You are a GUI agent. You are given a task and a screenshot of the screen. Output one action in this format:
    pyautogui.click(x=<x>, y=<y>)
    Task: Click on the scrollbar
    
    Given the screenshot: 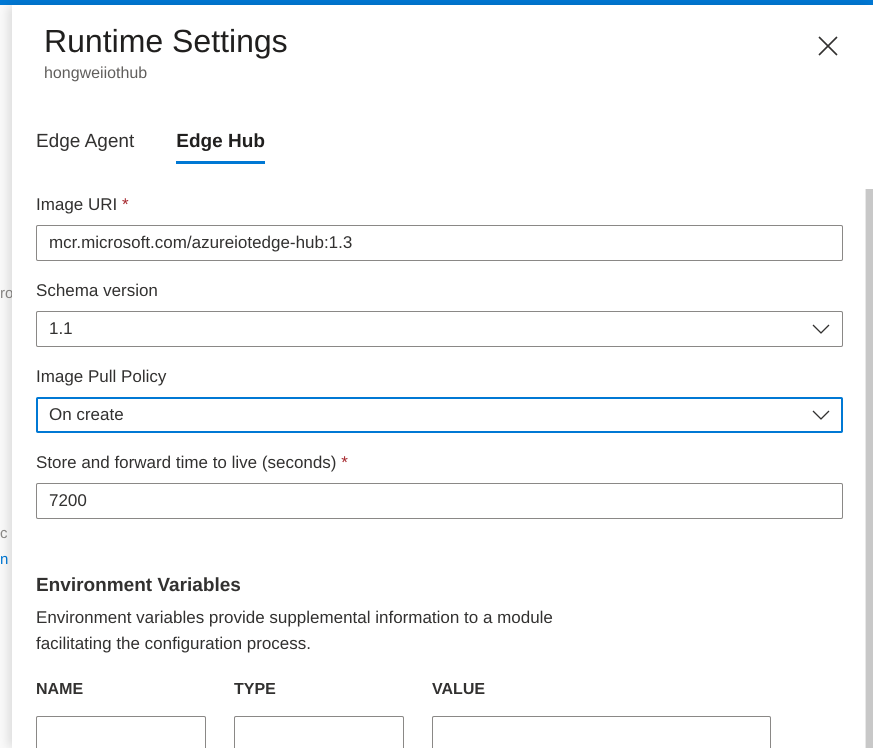 What is the action you would take?
    pyautogui.click(x=869, y=468)
    